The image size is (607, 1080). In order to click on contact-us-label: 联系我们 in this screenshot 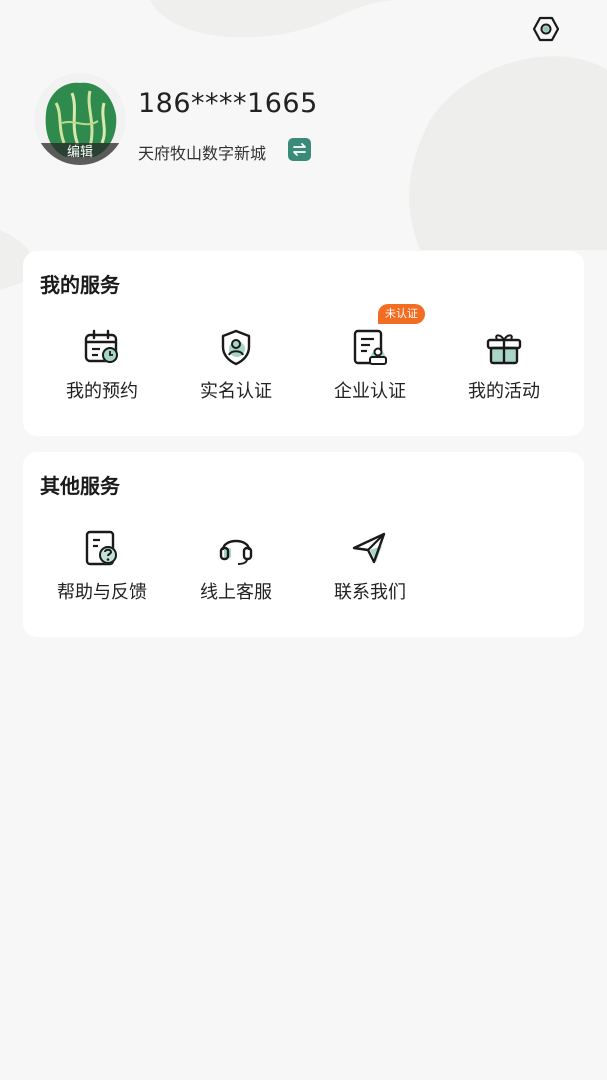, I will do `click(370, 592)`.